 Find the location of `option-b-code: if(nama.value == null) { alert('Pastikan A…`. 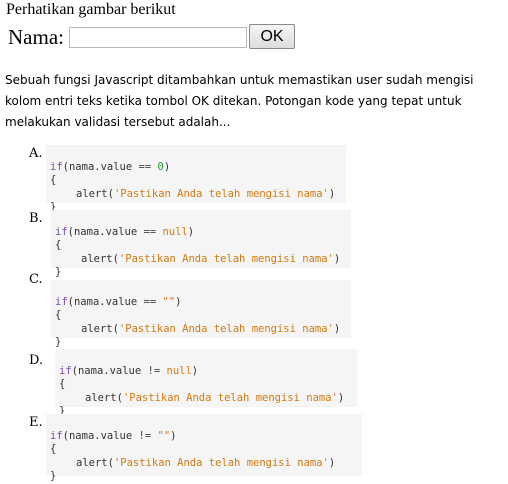

option-b-code: if(nama.value == null) { alert('Pastikan A… is located at coordinates (201, 244).